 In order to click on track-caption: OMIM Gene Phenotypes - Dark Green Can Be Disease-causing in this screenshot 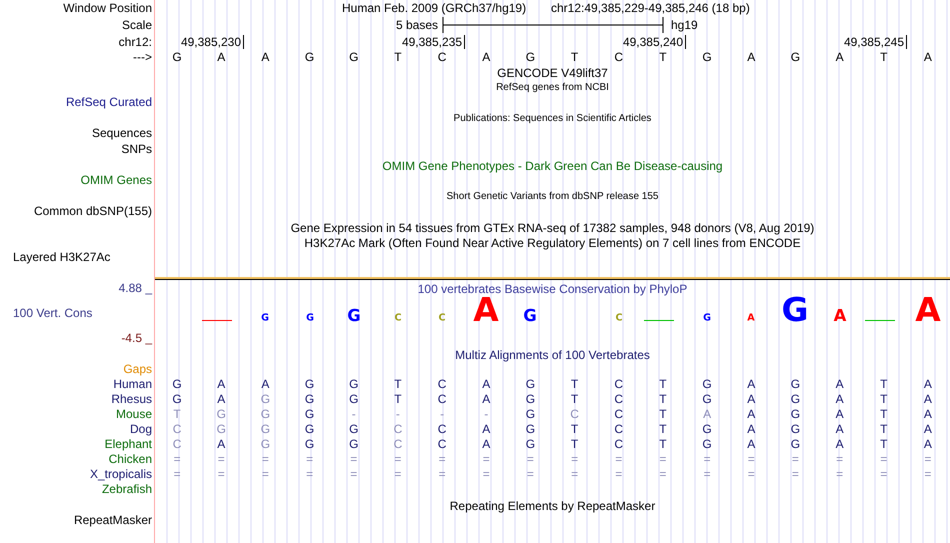, I will do `click(552, 166)`.